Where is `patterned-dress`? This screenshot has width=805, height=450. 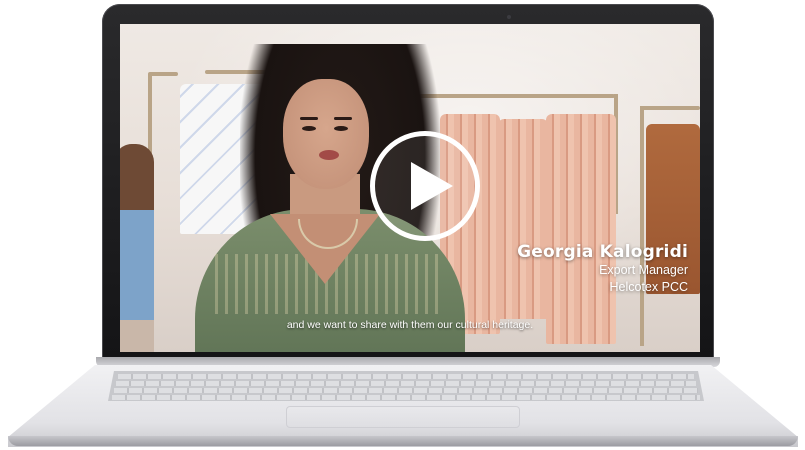
patterned-dress is located at coordinates (581, 229).